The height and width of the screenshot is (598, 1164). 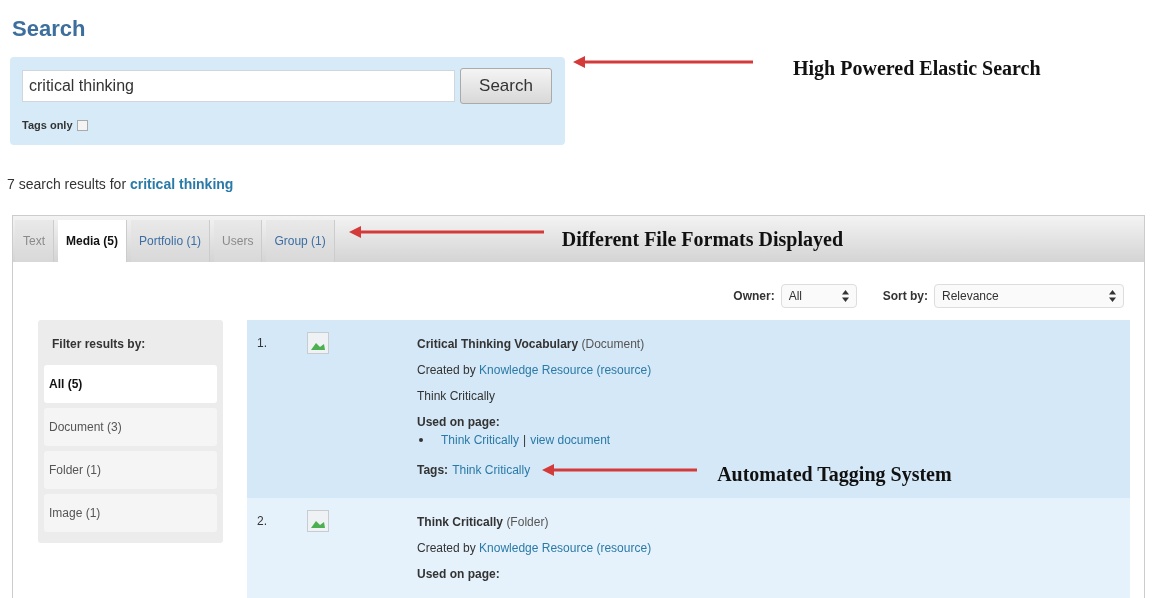 What do you see at coordinates (456, 396) in the screenshot?
I see `result-description: Think Critically` at bounding box center [456, 396].